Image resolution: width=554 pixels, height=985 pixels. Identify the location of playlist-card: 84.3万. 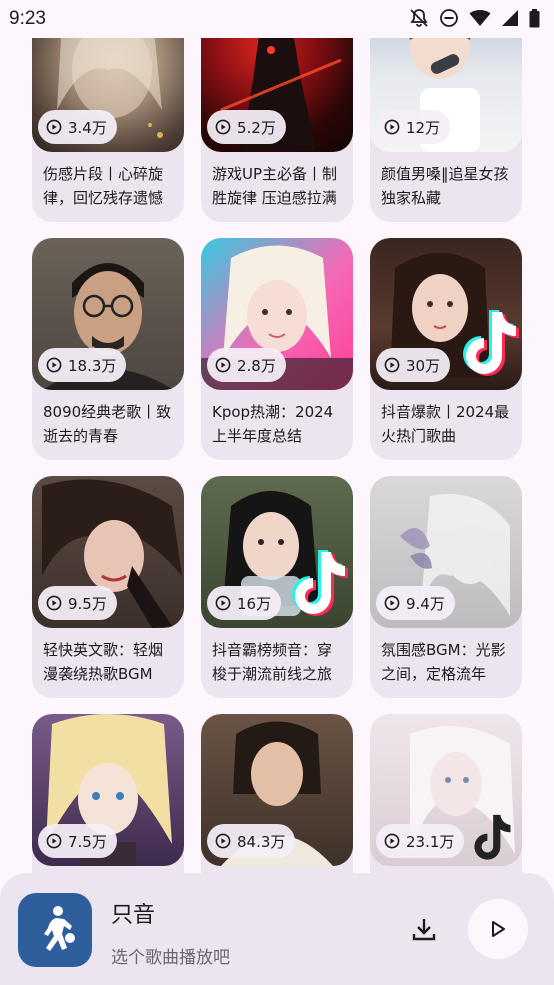
(277, 796).